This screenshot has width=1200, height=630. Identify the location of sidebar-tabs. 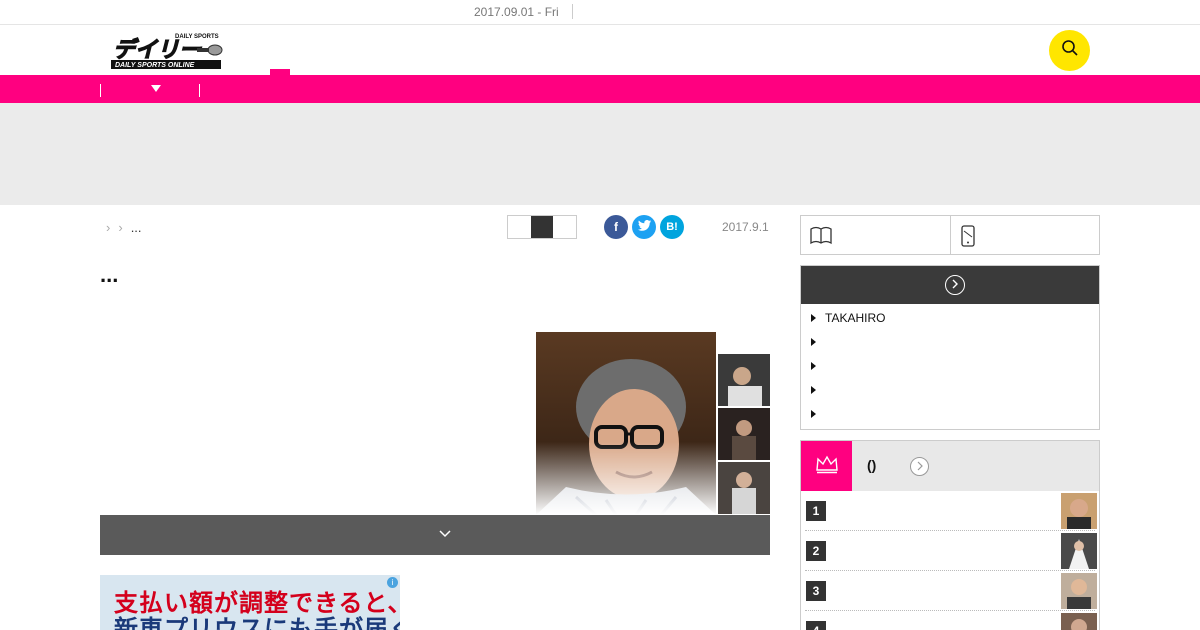
(950, 235).